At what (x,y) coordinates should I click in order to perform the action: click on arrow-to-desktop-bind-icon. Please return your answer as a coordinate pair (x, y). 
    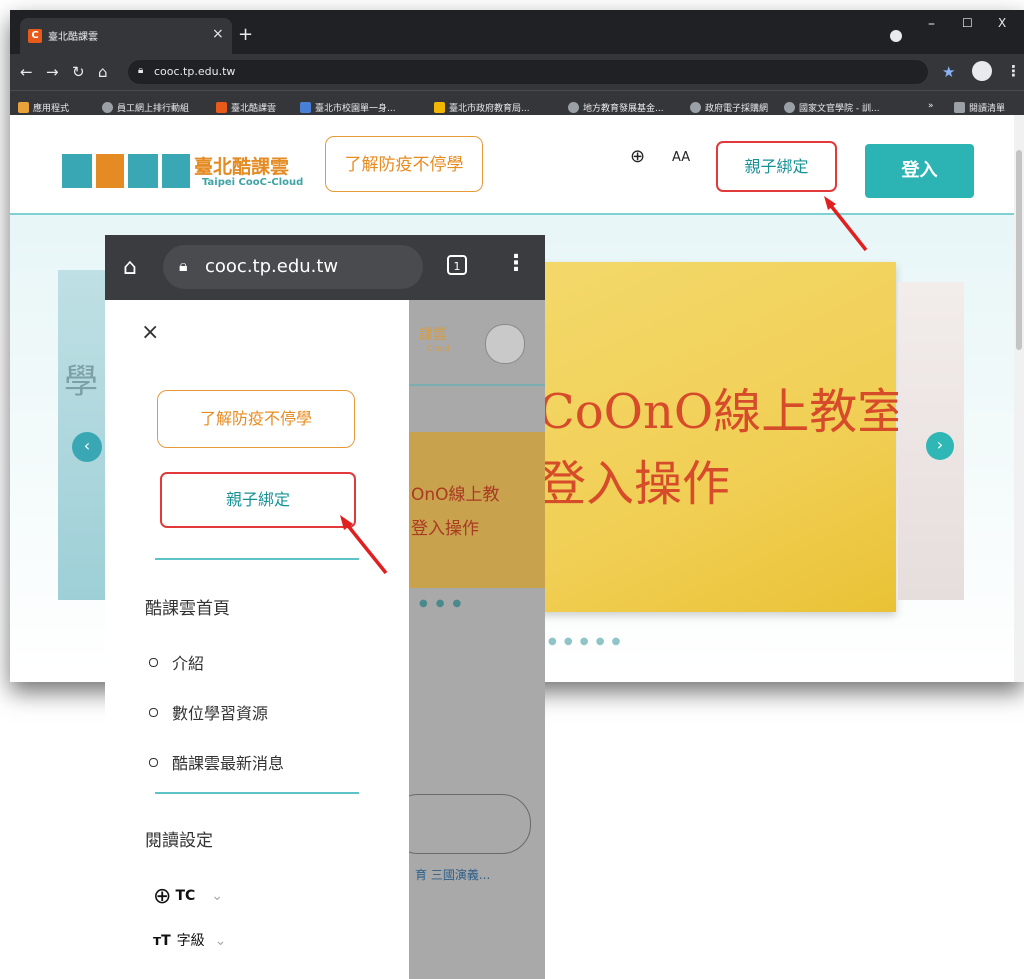
    Looking at the image, I should click on (846, 224).